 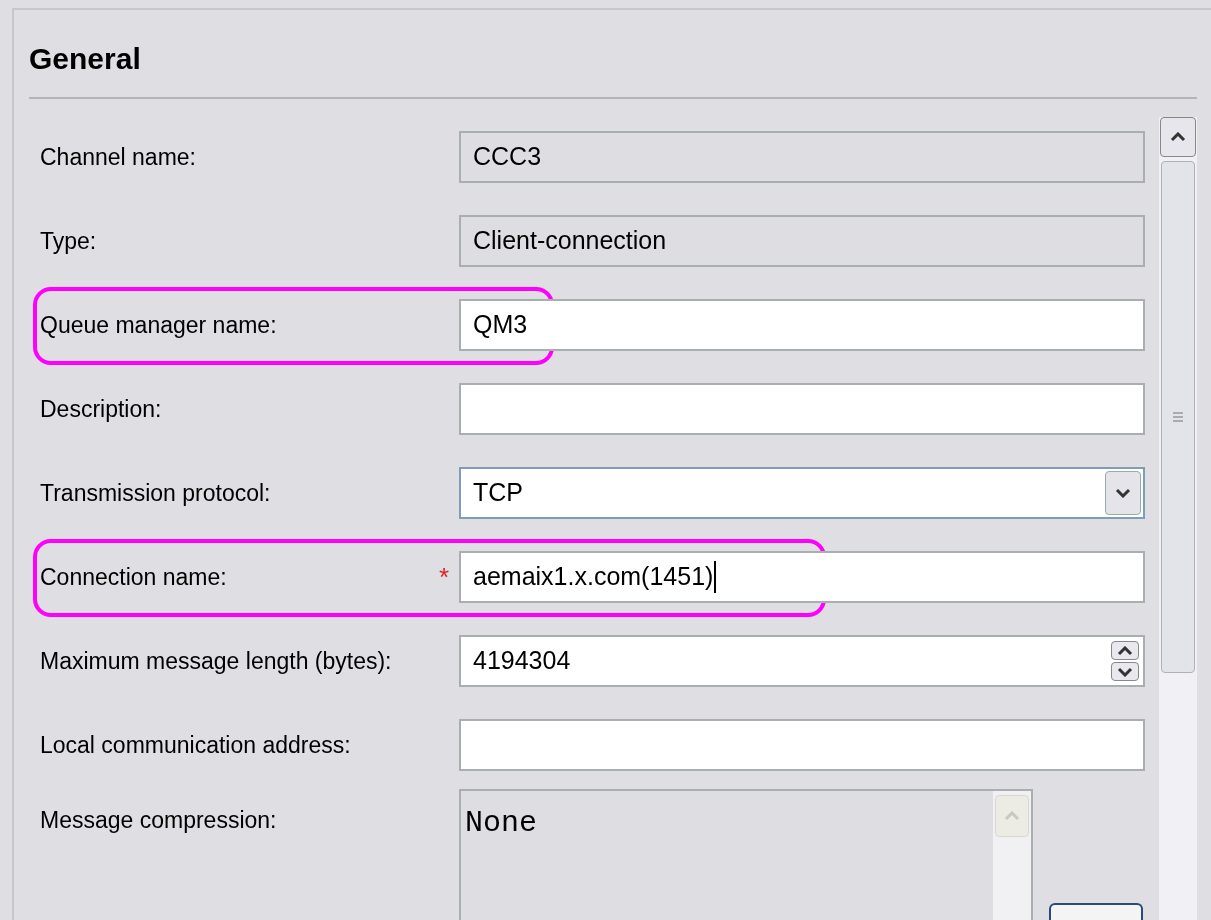 What do you see at coordinates (118, 156) in the screenshot?
I see `field-label: Channel name:` at bounding box center [118, 156].